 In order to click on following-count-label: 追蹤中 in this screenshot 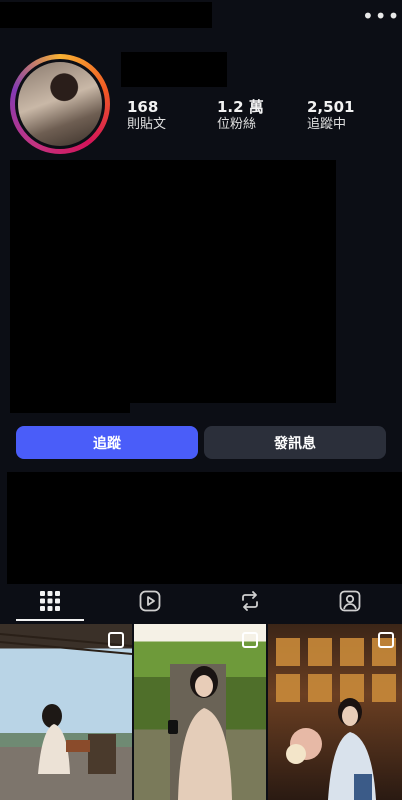, I will do `click(327, 124)`.